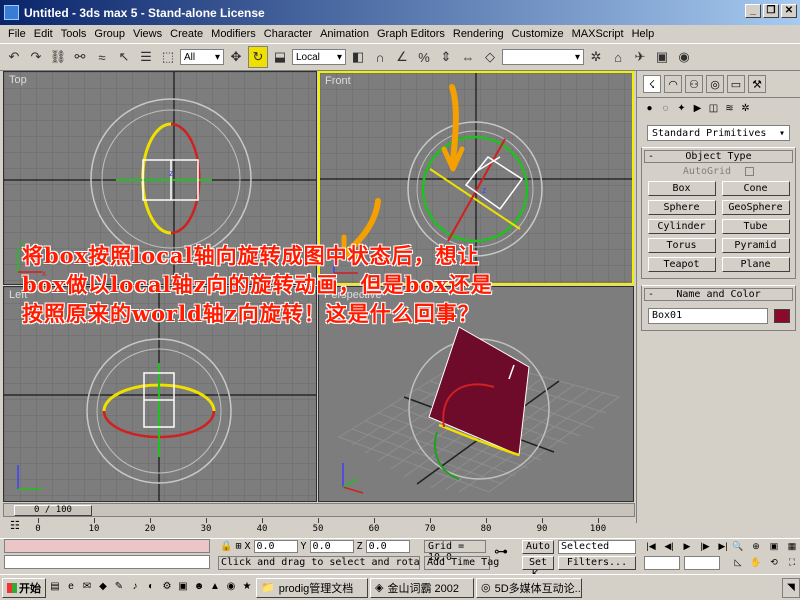  I want to click on spacewarps-icon: ≋, so click(729, 108).